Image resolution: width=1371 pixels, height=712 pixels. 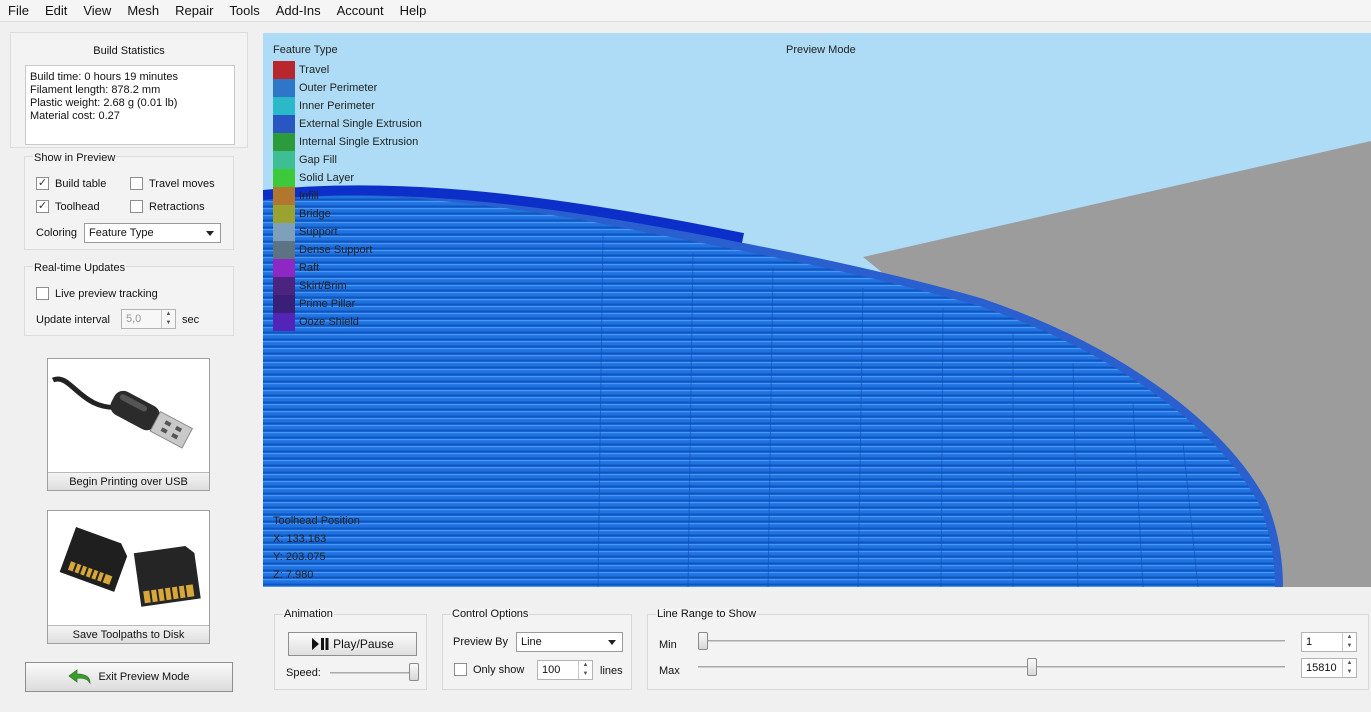 What do you see at coordinates (323, 286) in the screenshot?
I see `legend-label: Skirt/Brim` at bounding box center [323, 286].